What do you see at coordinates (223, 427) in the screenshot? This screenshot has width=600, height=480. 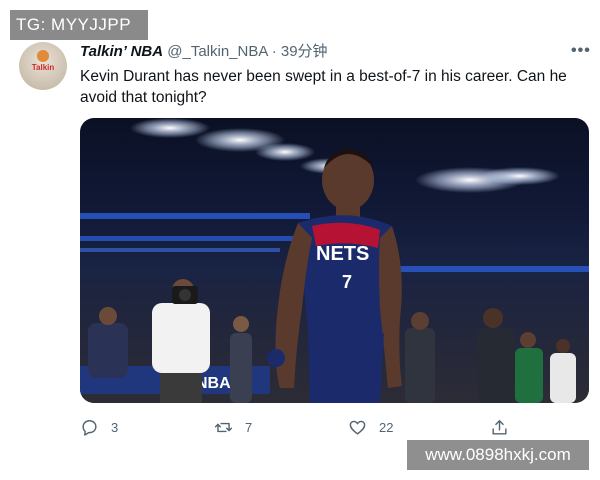 I see `retweet-icon` at bounding box center [223, 427].